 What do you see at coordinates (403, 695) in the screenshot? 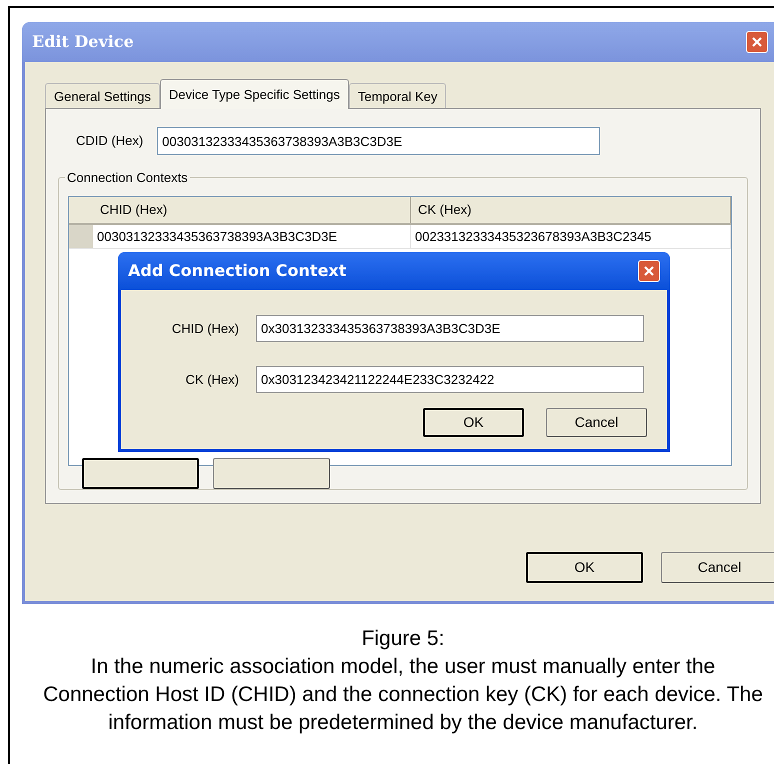
I see `figure-caption: In the numeric association model, the user must manually enter the Connection Host ID (CHID) and the connection key (CK) for each device. The information must be predetermined by the device manufacturer.` at bounding box center [403, 695].